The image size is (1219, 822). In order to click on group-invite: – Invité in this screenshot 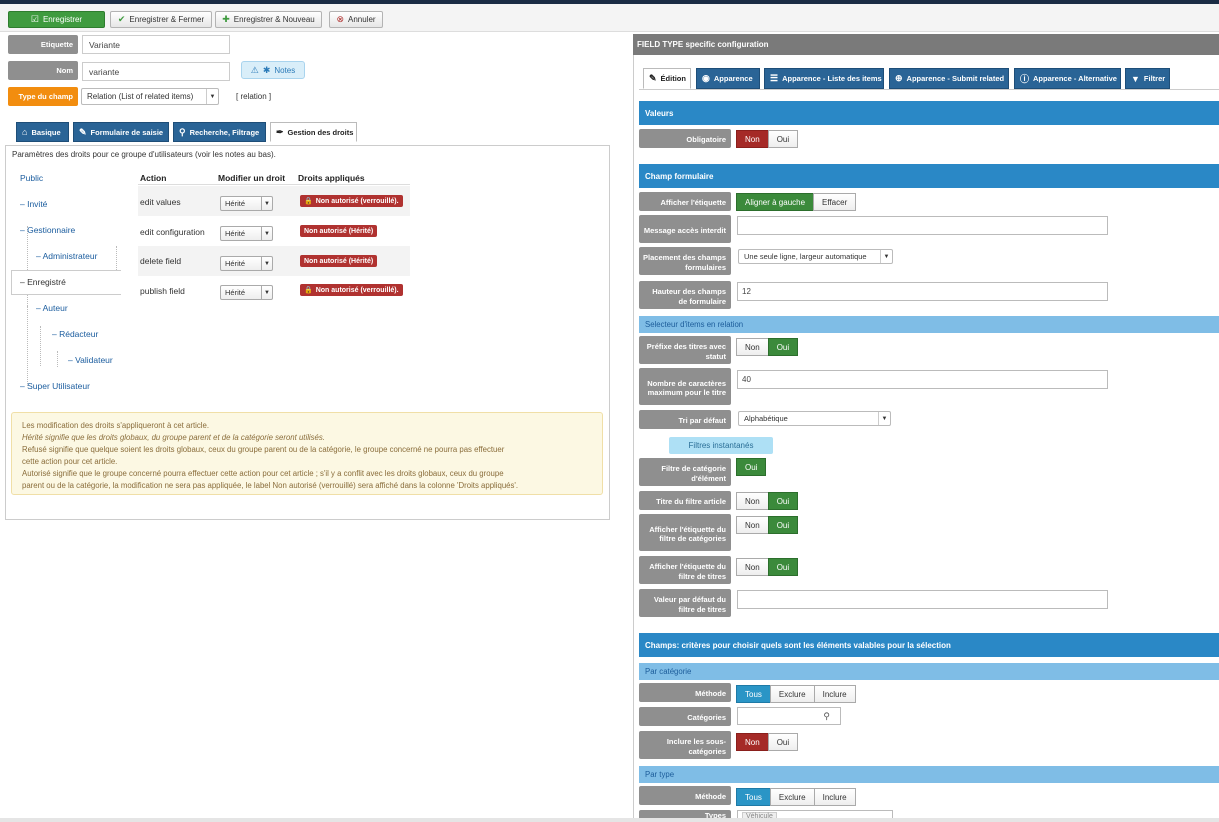, I will do `click(33, 204)`.